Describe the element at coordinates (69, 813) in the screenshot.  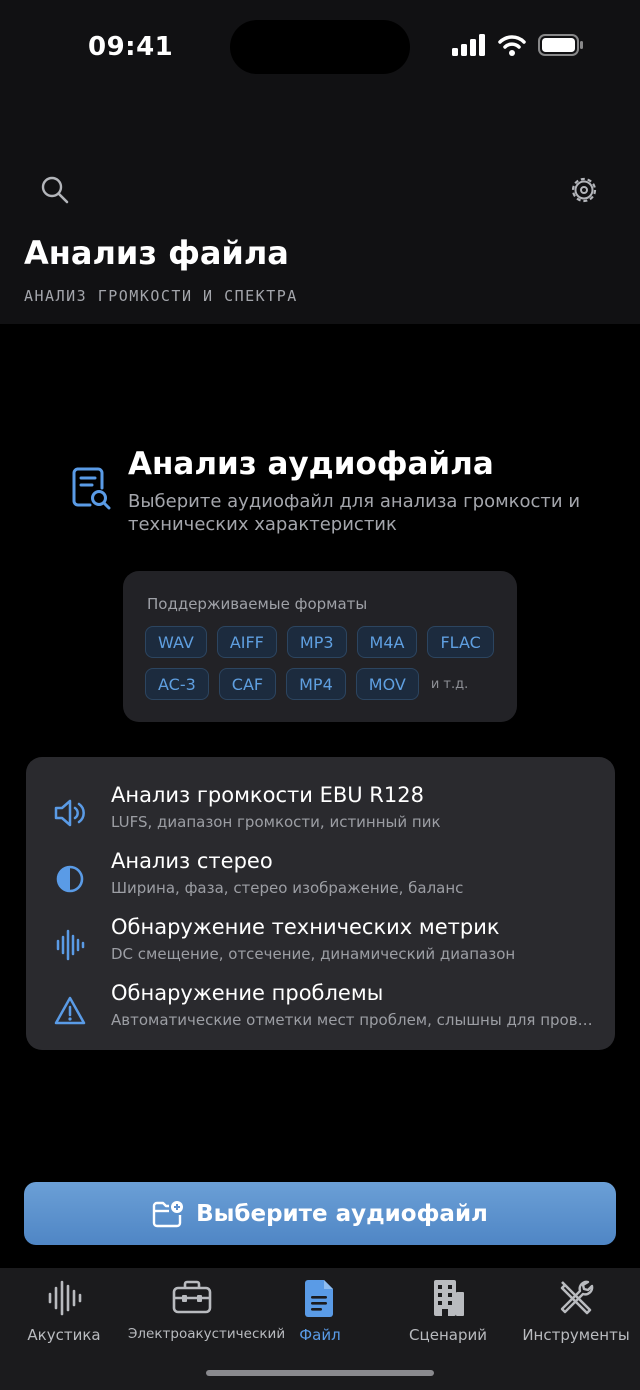
I see `speaker-icon` at that location.